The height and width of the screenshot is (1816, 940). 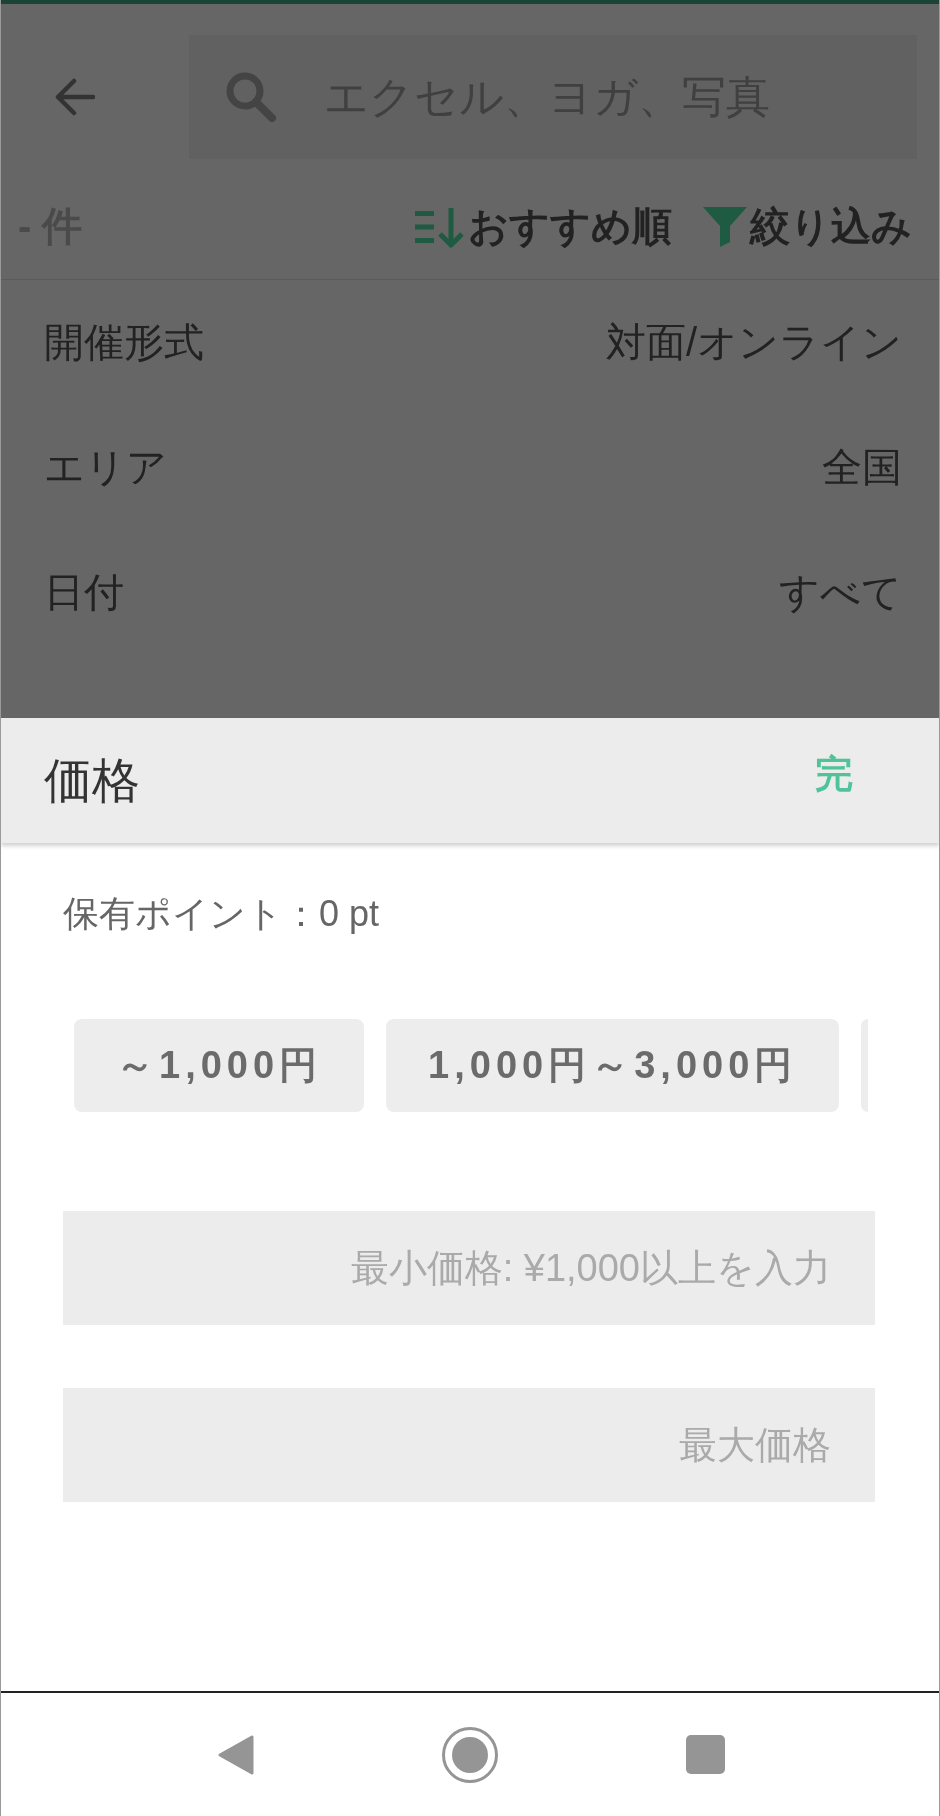 What do you see at coordinates (251, 97) in the screenshot?
I see `search-icon` at bounding box center [251, 97].